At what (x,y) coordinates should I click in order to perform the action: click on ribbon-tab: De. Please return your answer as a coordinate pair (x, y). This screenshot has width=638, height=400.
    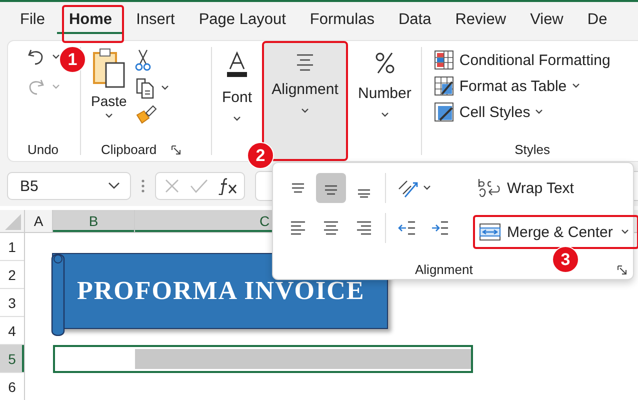
    Looking at the image, I should click on (597, 20).